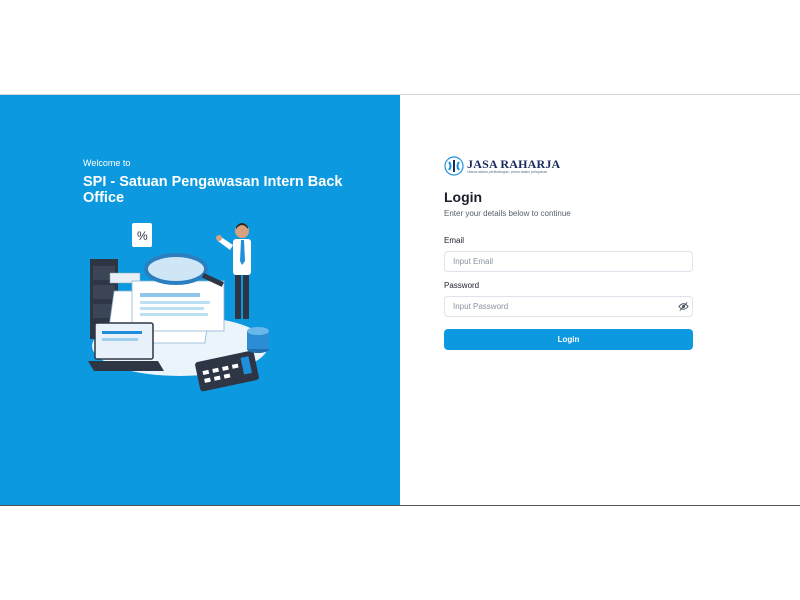  I want to click on eye-off-icon, so click(683, 306).